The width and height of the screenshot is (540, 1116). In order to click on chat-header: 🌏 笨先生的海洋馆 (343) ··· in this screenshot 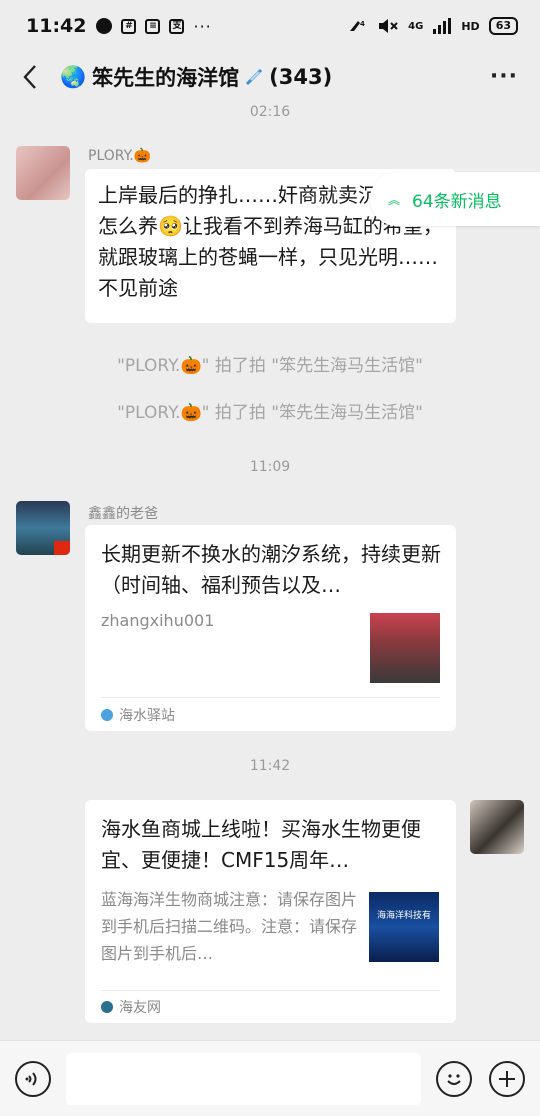, I will do `click(270, 77)`.